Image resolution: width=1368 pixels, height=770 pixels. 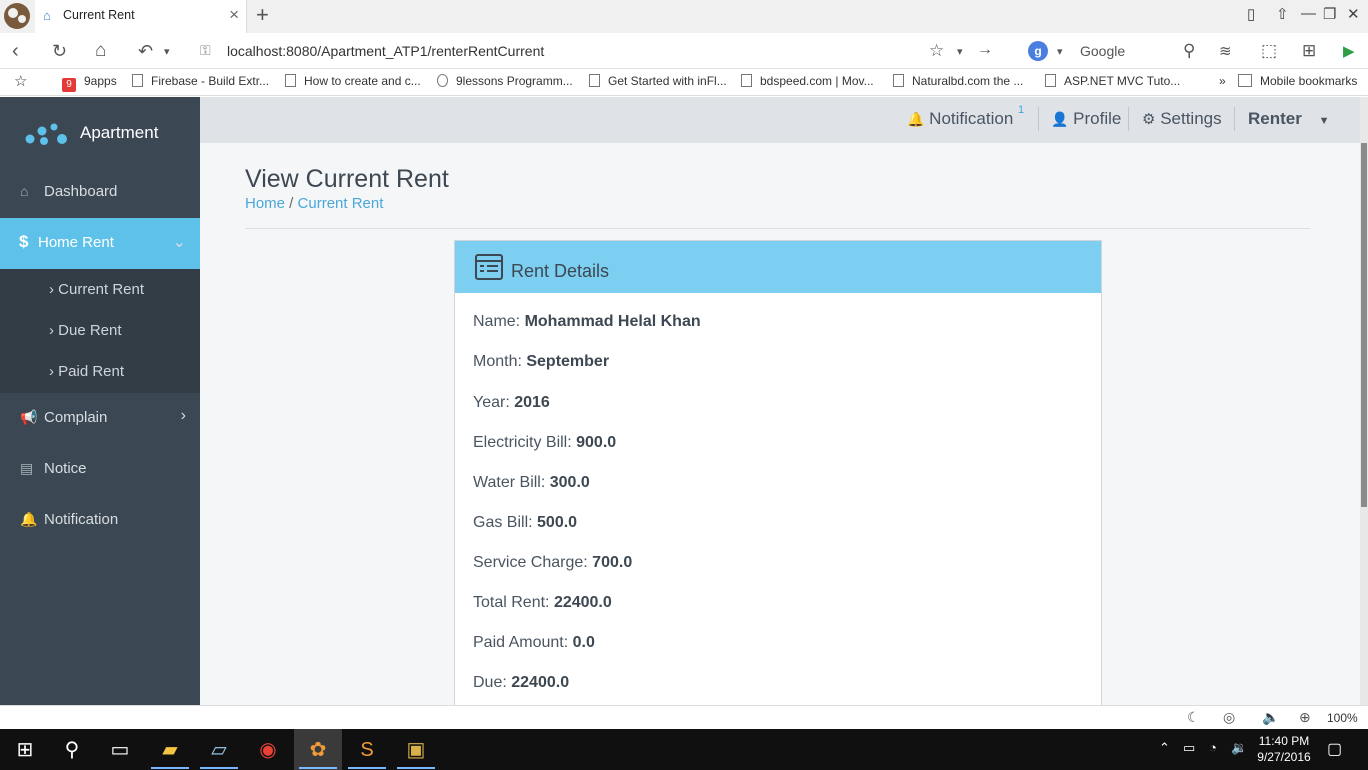 What do you see at coordinates (268, 750) in the screenshot?
I see `chrome-icon: ◉` at bounding box center [268, 750].